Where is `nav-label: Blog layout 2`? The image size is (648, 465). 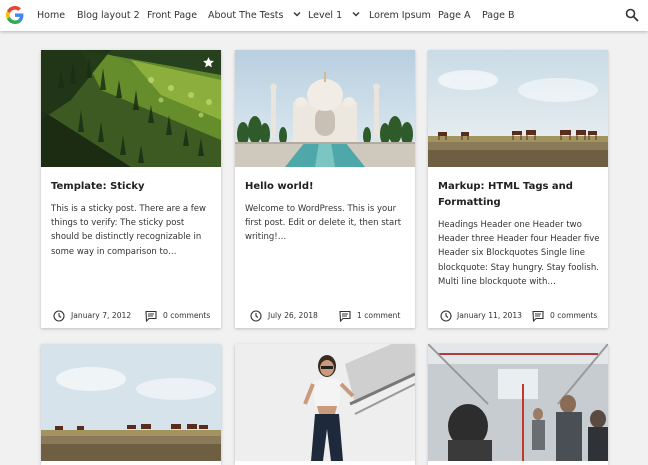
nav-label: Blog layout 2 is located at coordinates (108, 15).